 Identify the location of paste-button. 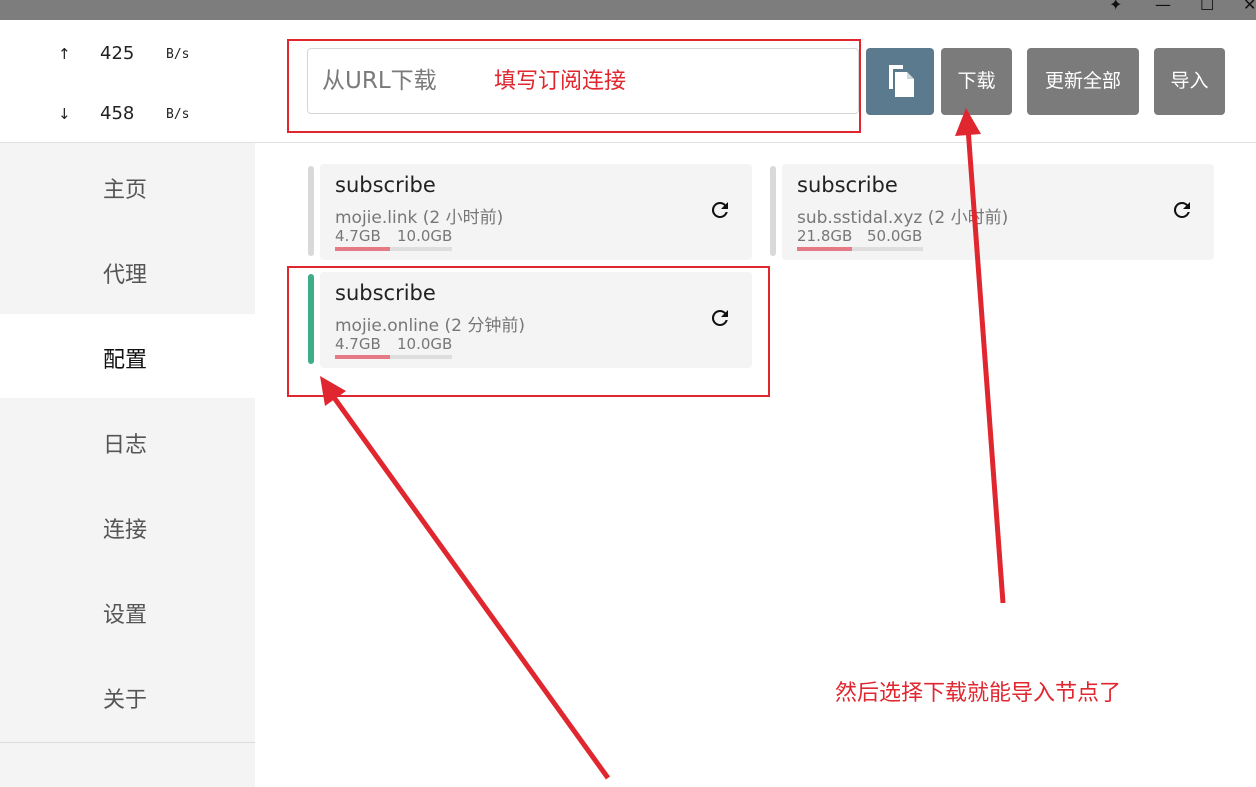
(900, 81).